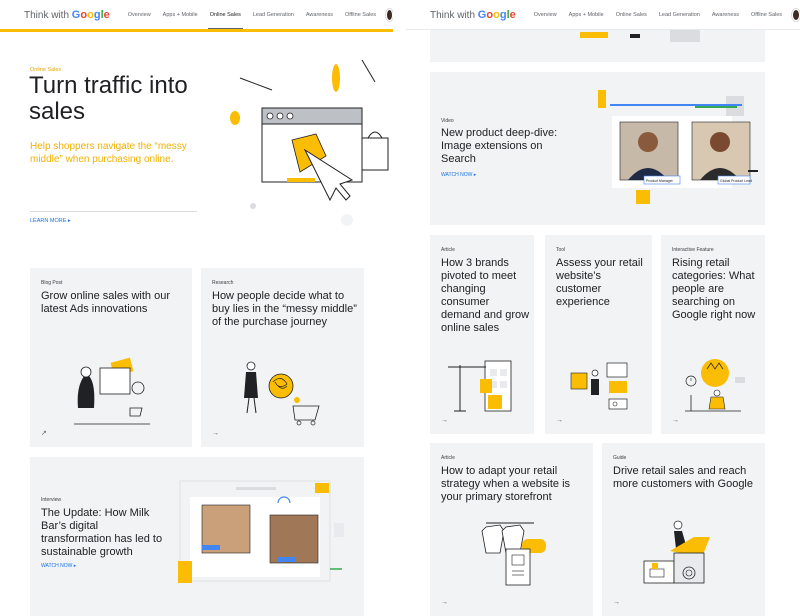 Image resolution: width=800 pixels, height=616 pixels. Describe the element at coordinates (368, 71) in the screenshot. I see `line-shape` at that location.